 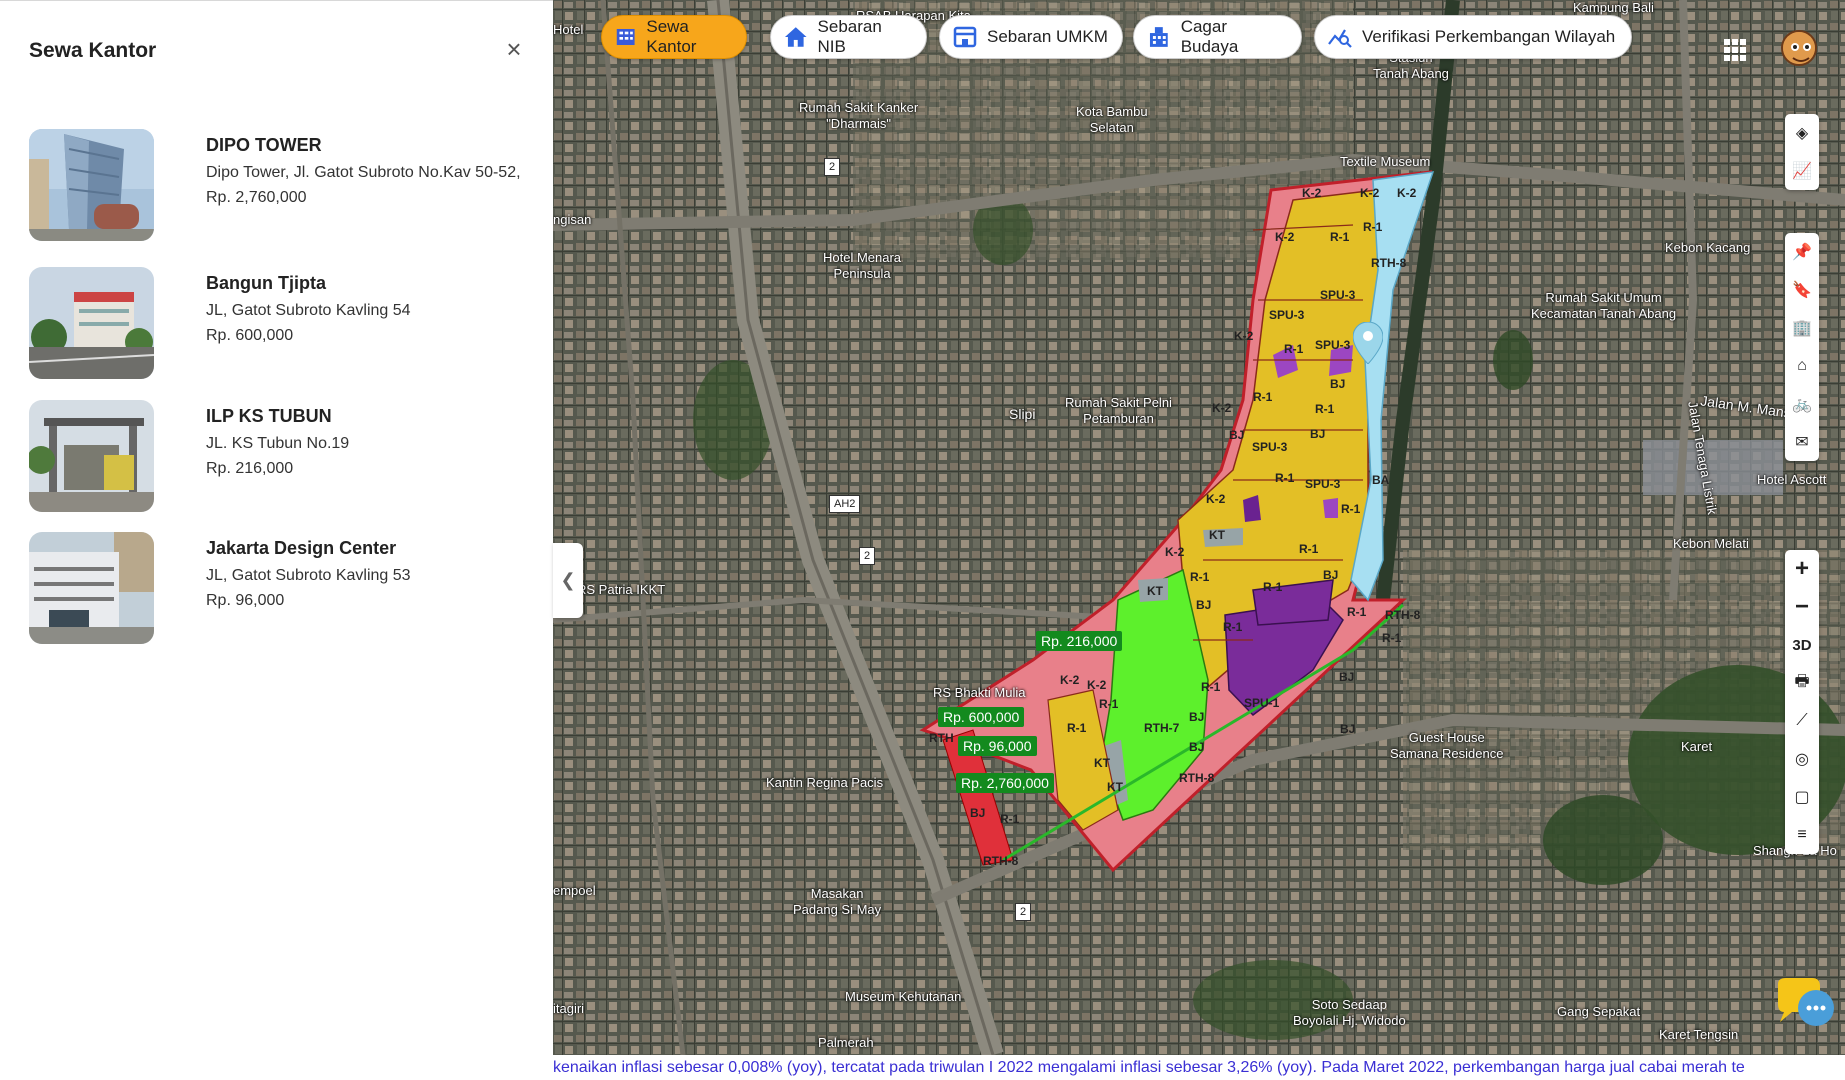 What do you see at coordinates (1262, 703) in the screenshot?
I see `zone-label: SPU-1` at bounding box center [1262, 703].